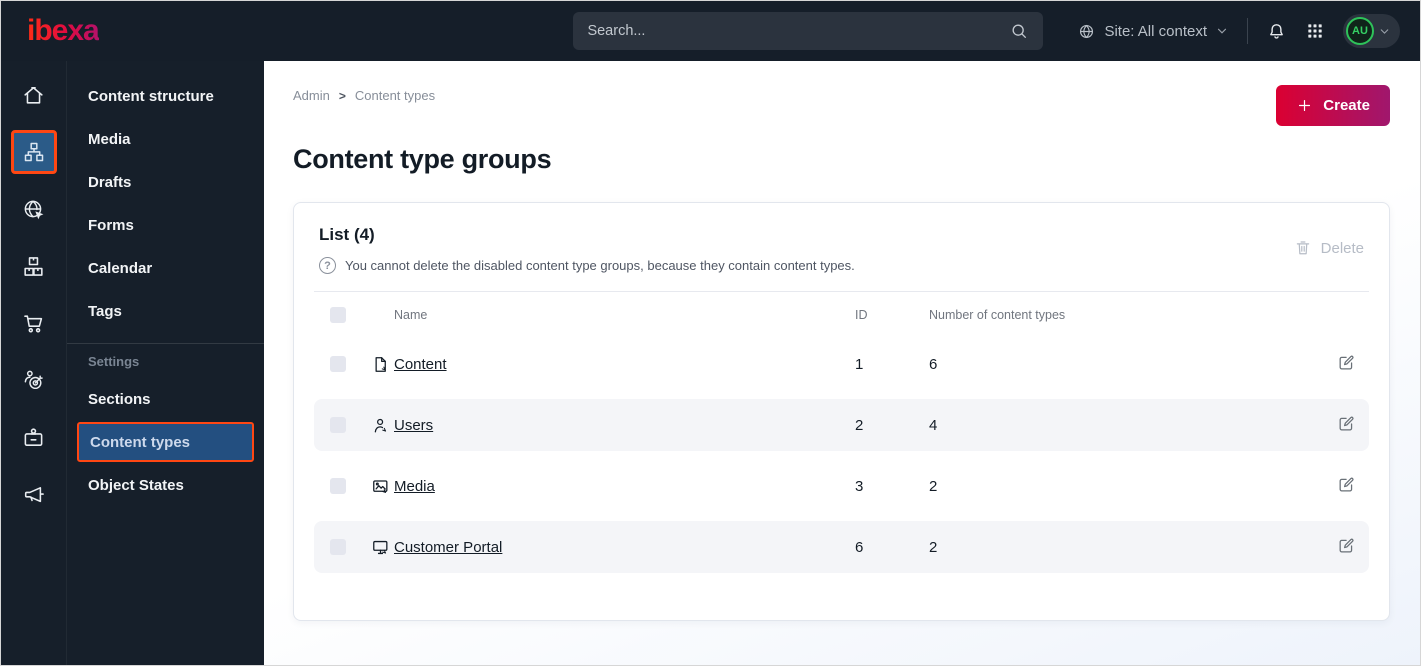  I want to click on globe-icon, so click(1086, 31).